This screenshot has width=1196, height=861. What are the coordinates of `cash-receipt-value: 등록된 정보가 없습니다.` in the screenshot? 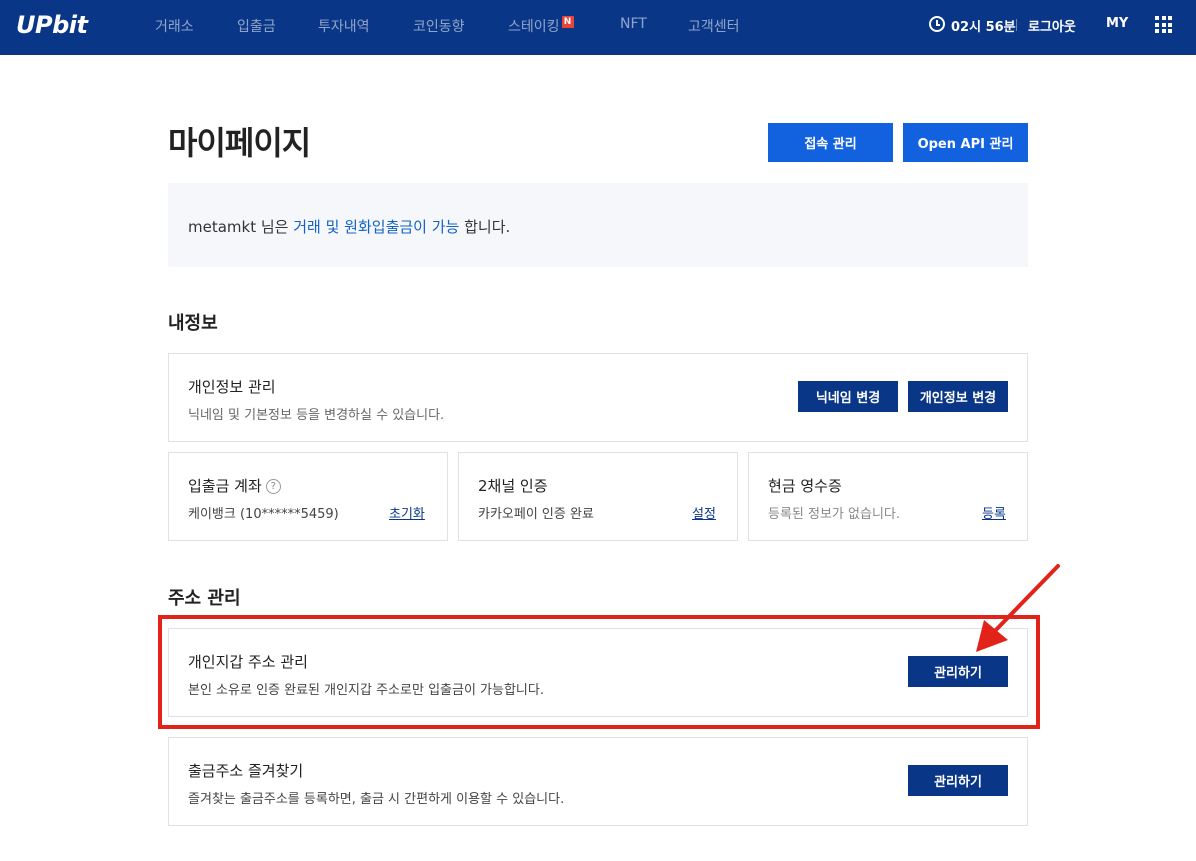 It's located at (834, 514).